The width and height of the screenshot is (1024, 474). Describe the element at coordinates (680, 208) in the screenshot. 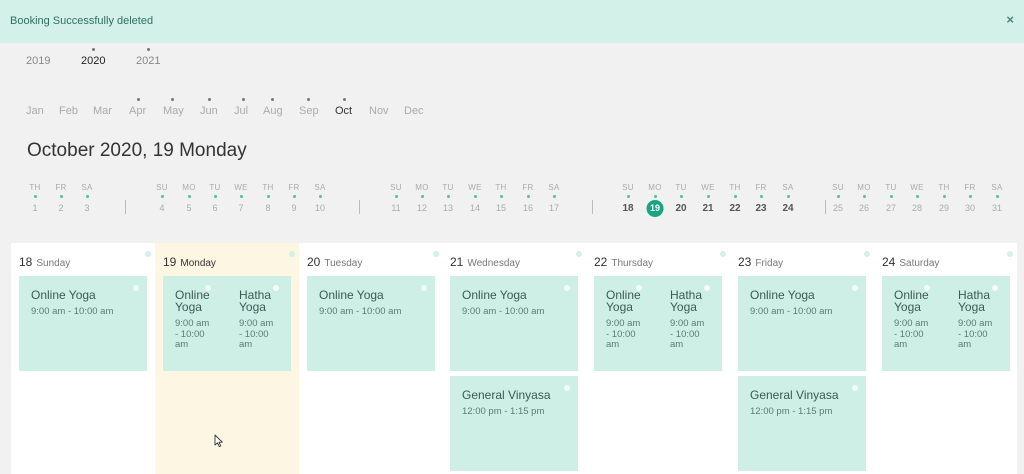

I see `day-20: 20` at that location.